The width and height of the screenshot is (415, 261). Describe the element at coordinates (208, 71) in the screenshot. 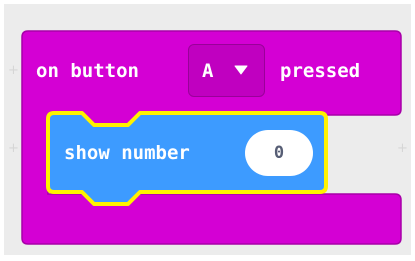

I see `button-dropdown-value: A` at that location.